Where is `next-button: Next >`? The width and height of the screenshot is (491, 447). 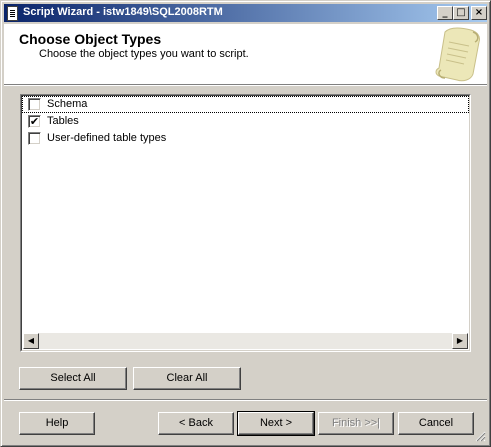 next-button: Next > is located at coordinates (276, 423).